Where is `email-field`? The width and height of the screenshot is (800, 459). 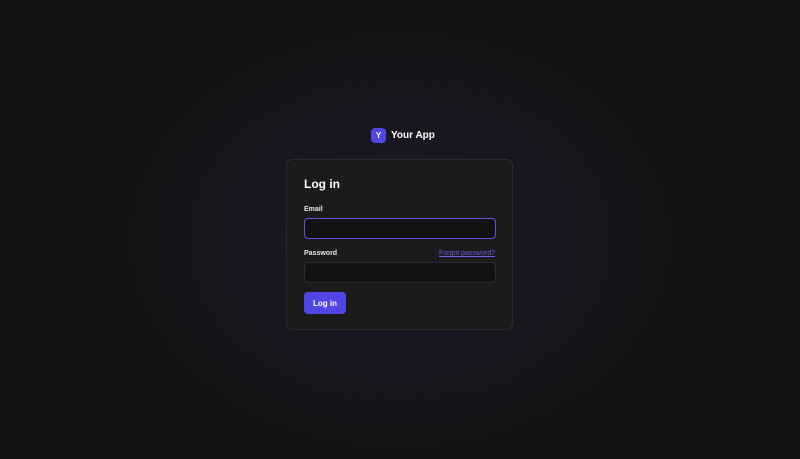
email-field is located at coordinates (400, 228).